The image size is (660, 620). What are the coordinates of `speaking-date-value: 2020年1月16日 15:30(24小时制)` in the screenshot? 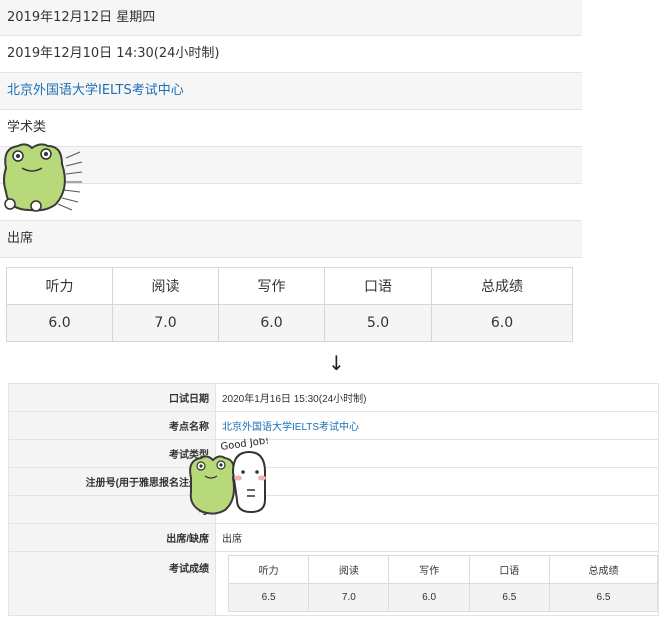 It's located at (437, 397).